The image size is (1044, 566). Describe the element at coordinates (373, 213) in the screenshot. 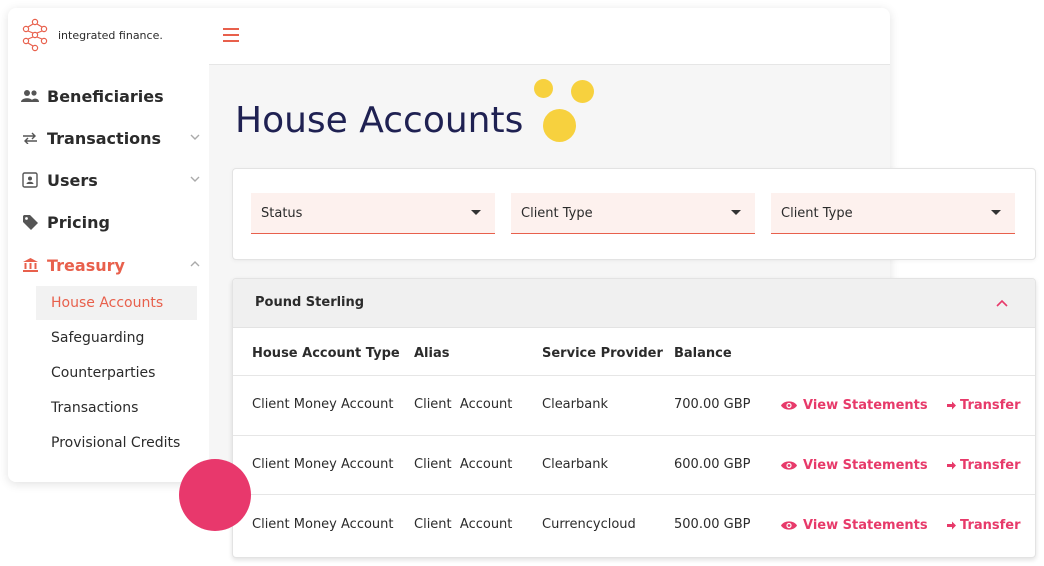

I see `status-select: Status` at that location.